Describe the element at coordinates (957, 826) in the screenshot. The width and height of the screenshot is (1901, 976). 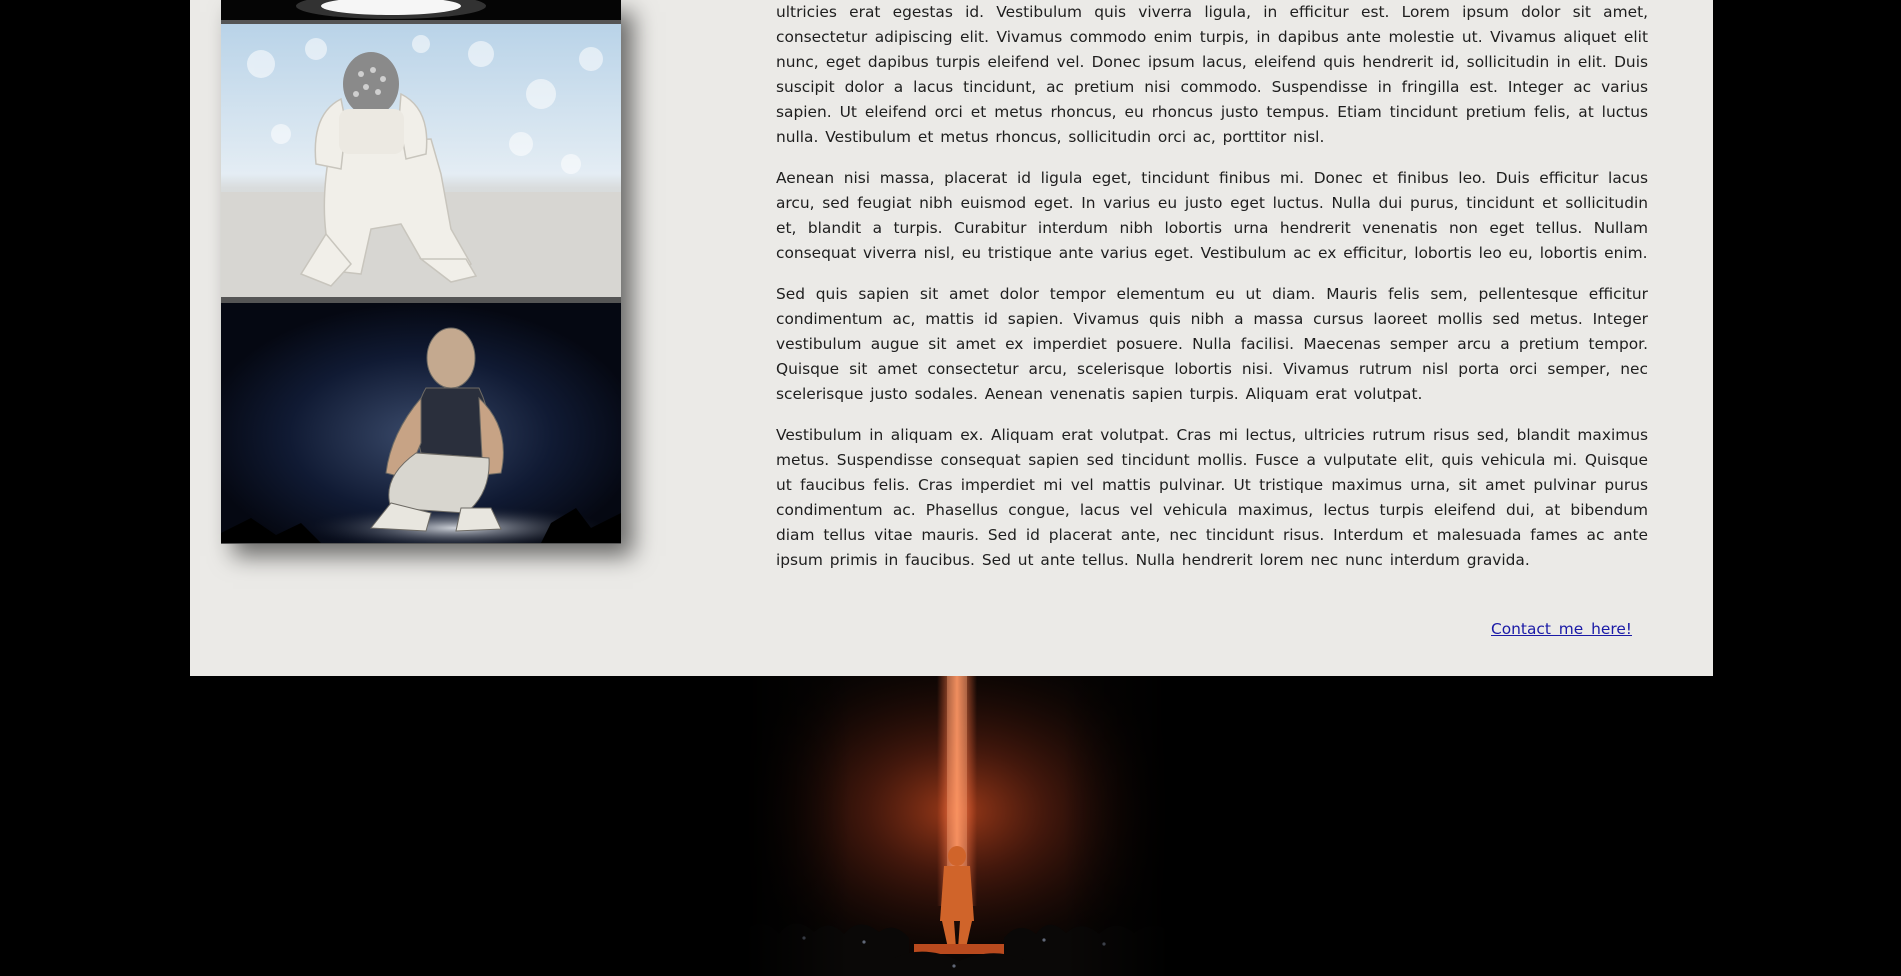
I see `stage-spotlight-image` at that location.